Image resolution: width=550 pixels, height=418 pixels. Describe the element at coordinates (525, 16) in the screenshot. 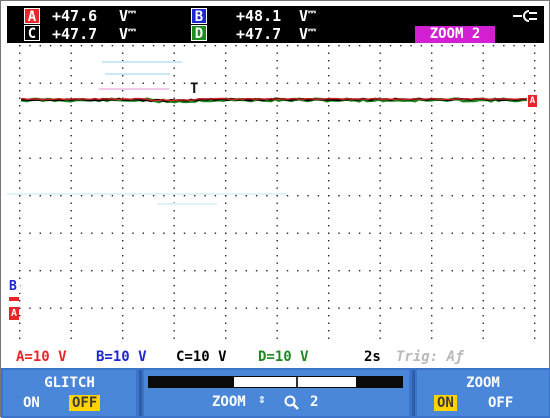

I see `mains-plug-icon` at that location.